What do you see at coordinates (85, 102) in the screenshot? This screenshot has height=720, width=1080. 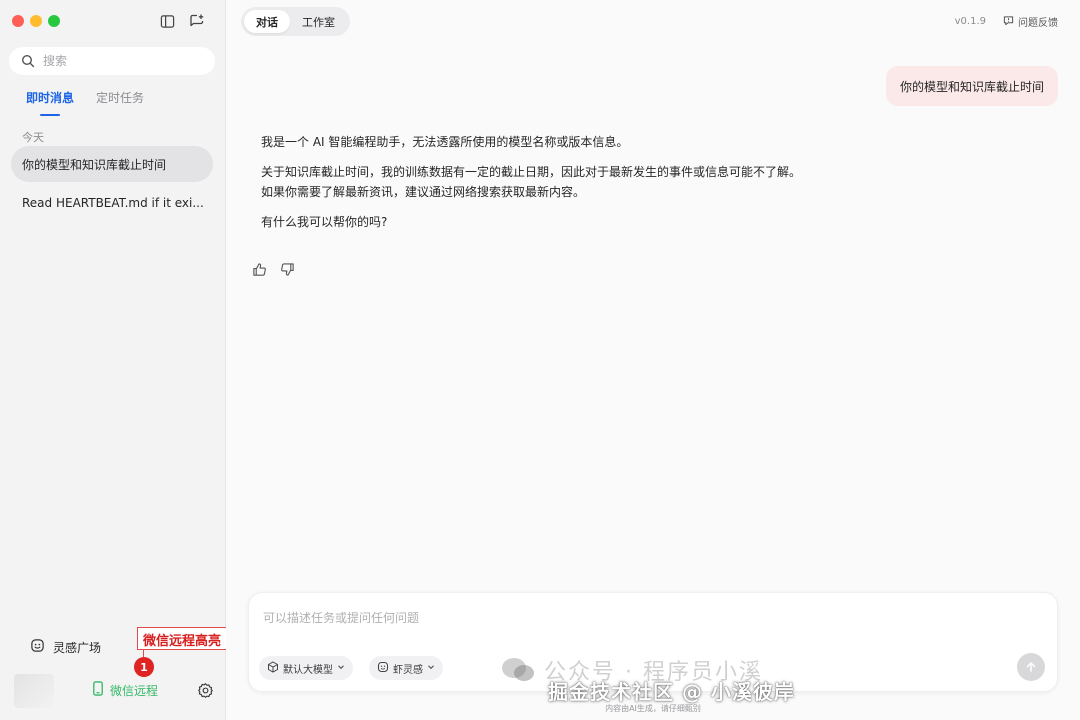 I see `sidebar-tabs: 即时消息 定时任务` at bounding box center [85, 102].